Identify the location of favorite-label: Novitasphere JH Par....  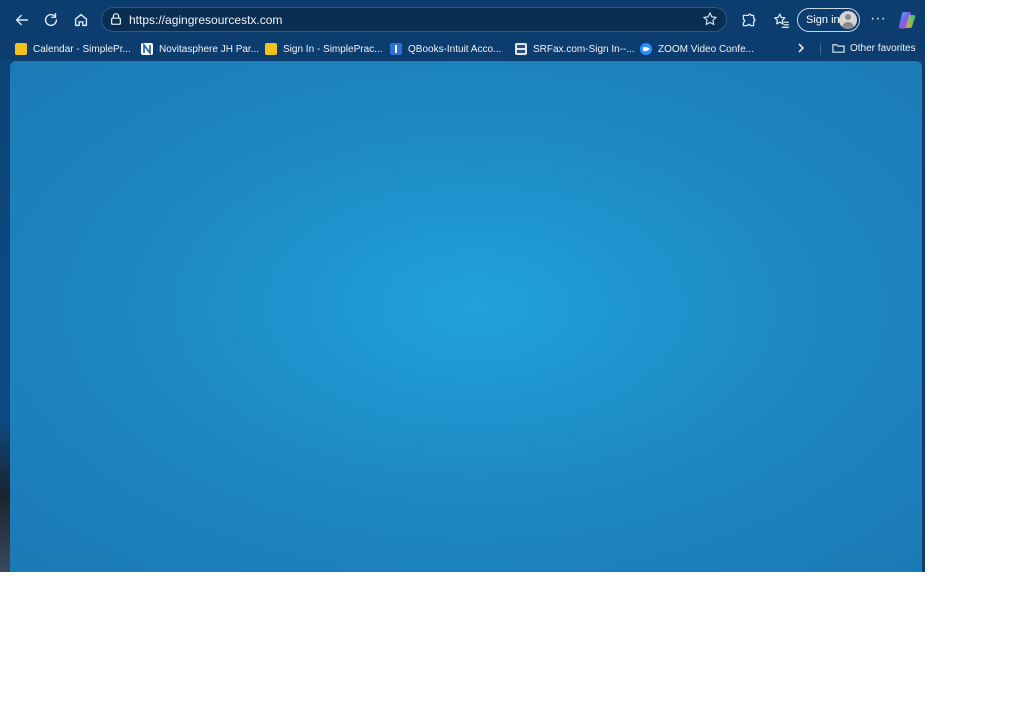
(209, 49).